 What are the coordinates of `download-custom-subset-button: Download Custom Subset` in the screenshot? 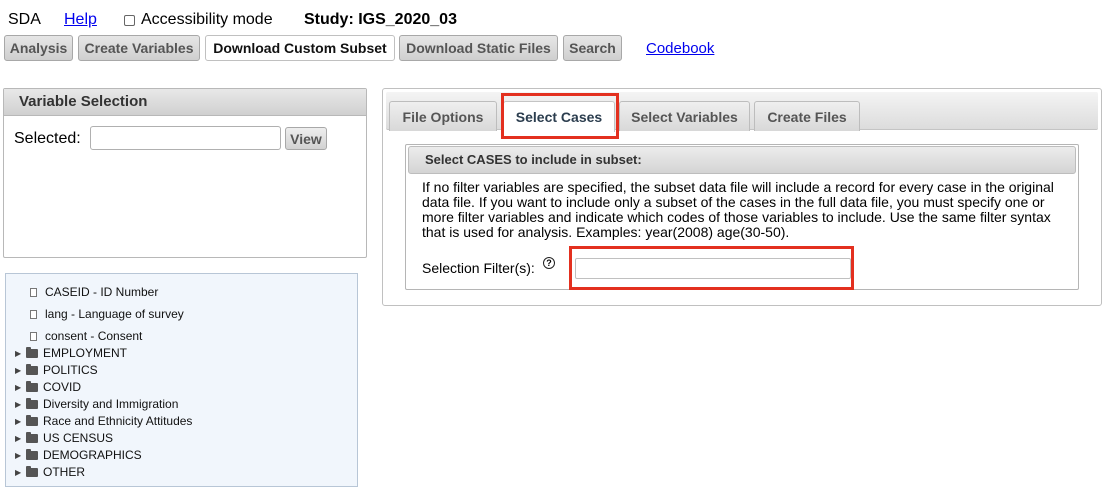 It's located at (300, 48).